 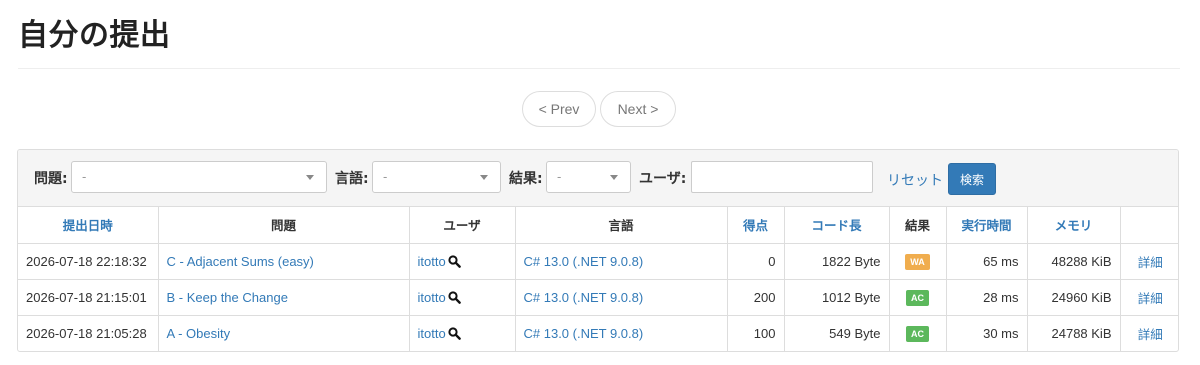 I want to click on problem-filter-value: -, so click(x=84, y=176).